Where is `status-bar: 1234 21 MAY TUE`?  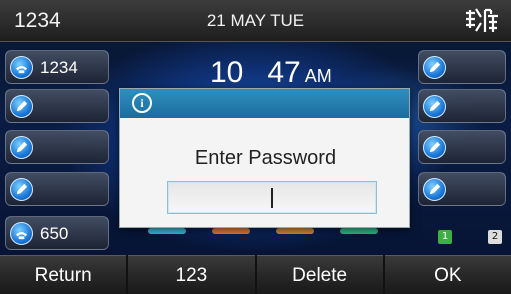 status-bar: 1234 21 MAY TUE is located at coordinates (255, 21).